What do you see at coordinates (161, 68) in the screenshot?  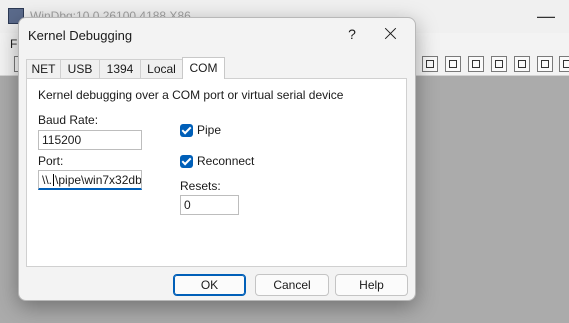 I see `tab-local: Local` at bounding box center [161, 68].